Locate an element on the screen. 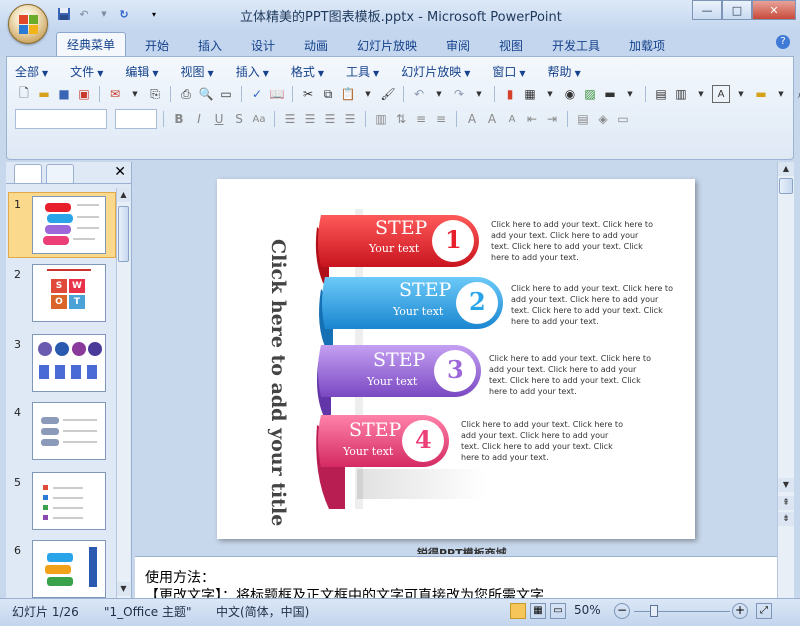  customize-qat-icon: ▾ is located at coordinates (154, 14).